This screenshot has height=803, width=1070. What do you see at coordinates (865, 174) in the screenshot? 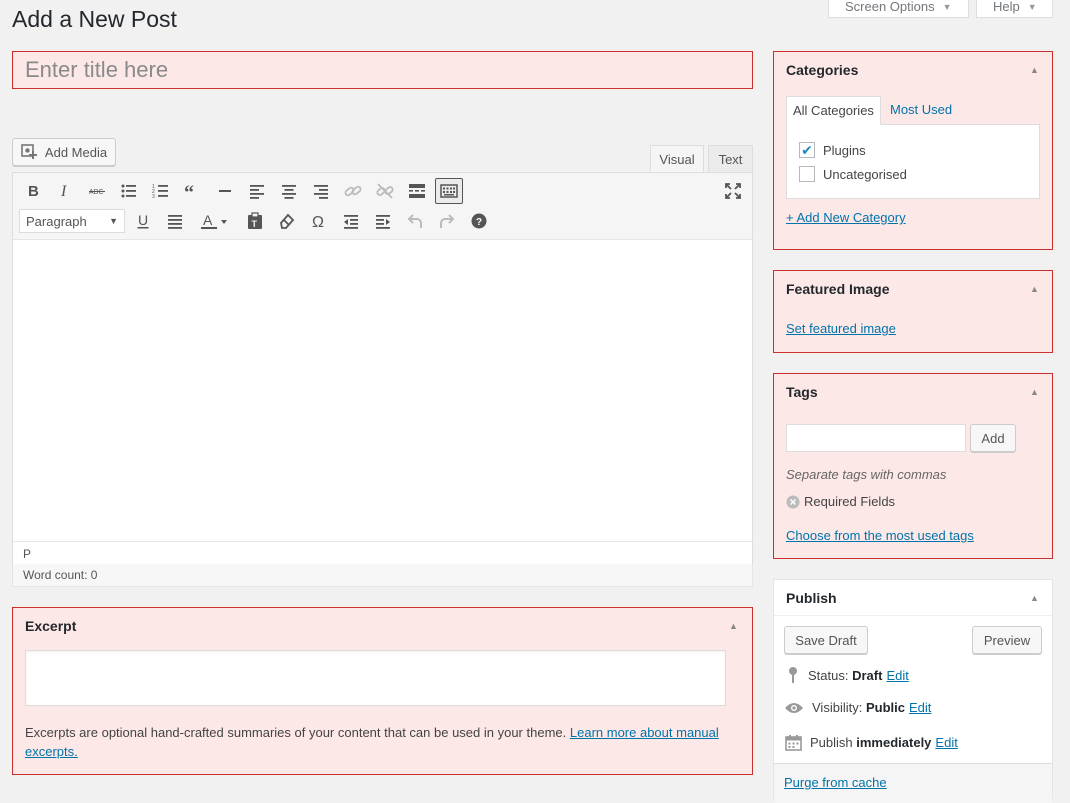
I see `category-label: Uncategorised` at bounding box center [865, 174].